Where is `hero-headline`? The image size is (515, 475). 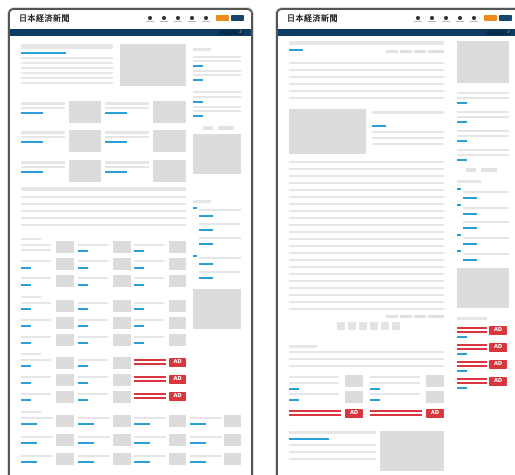 hero-headline is located at coordinates (67, 46).